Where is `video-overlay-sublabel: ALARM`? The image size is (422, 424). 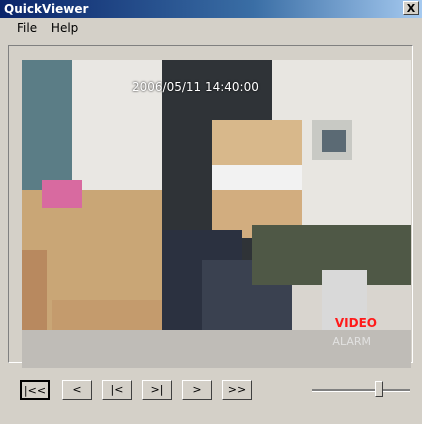
video-overlay-sublabel: ALARM is located at coordinates (351, 341).